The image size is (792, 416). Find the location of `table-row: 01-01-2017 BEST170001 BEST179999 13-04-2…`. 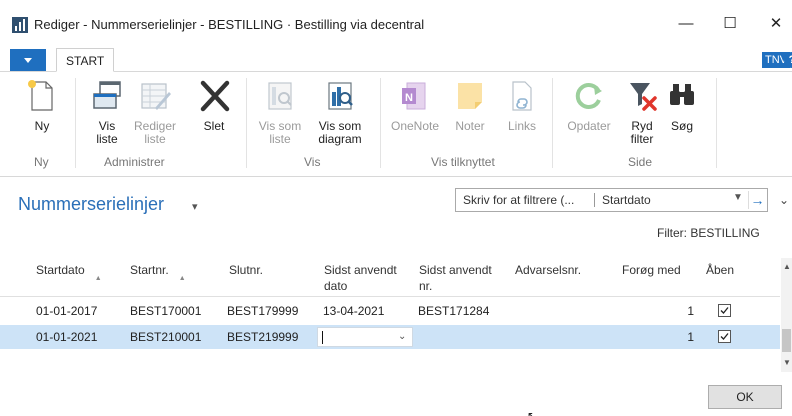

table-row: 01-01-2017 BEST170001 BEST179999 13-04-2… is located at coordinates (390, 311).